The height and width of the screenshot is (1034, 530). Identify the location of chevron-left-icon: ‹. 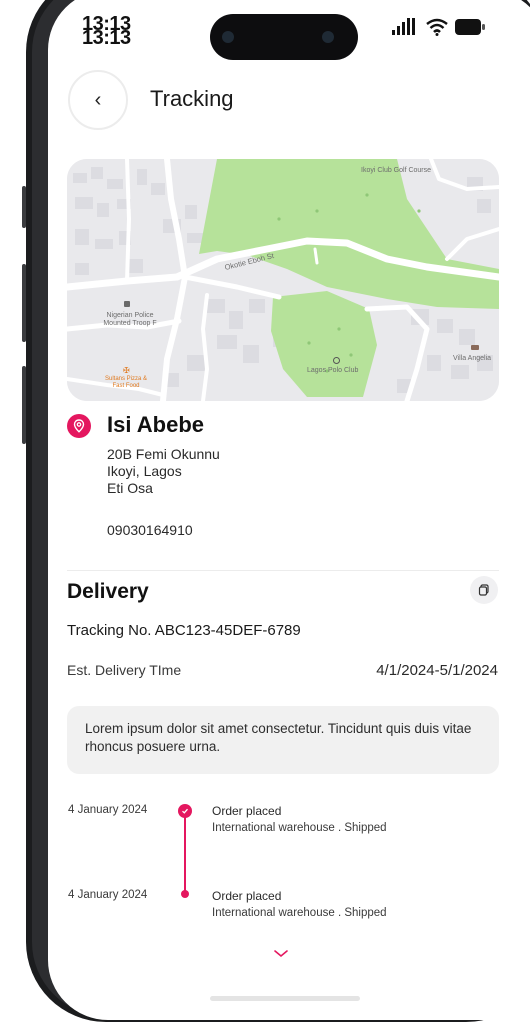
(98, 99).